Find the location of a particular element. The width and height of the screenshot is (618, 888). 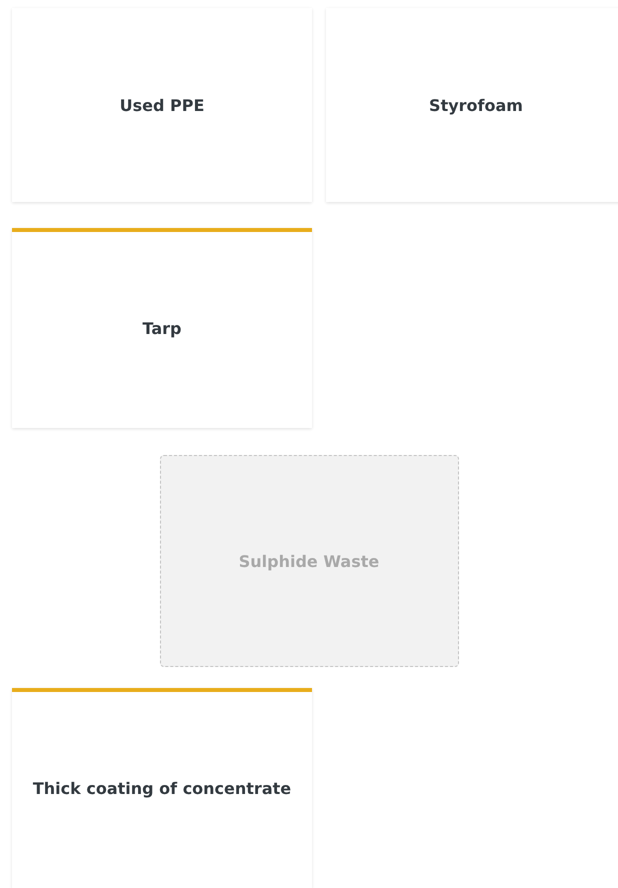

card-label: Styrofoam is located at coordinates (476, 105).